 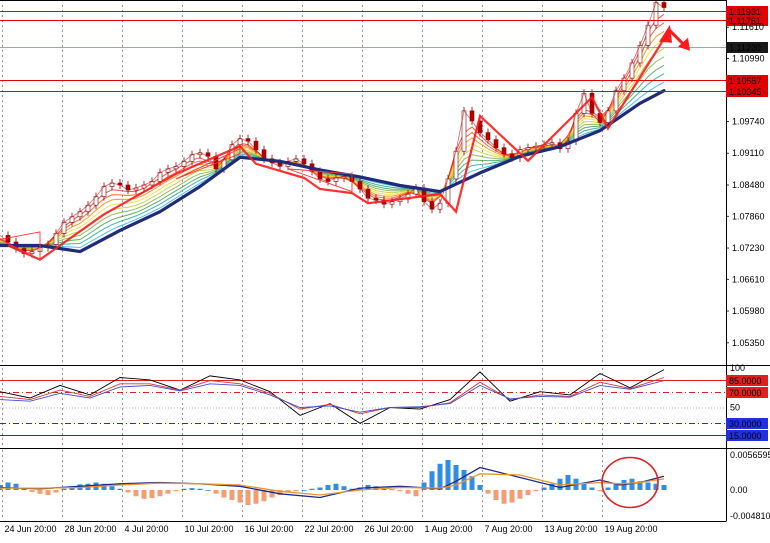 I want to click on macd-y-tick-label: 0.00, so click(x=739, y=490).